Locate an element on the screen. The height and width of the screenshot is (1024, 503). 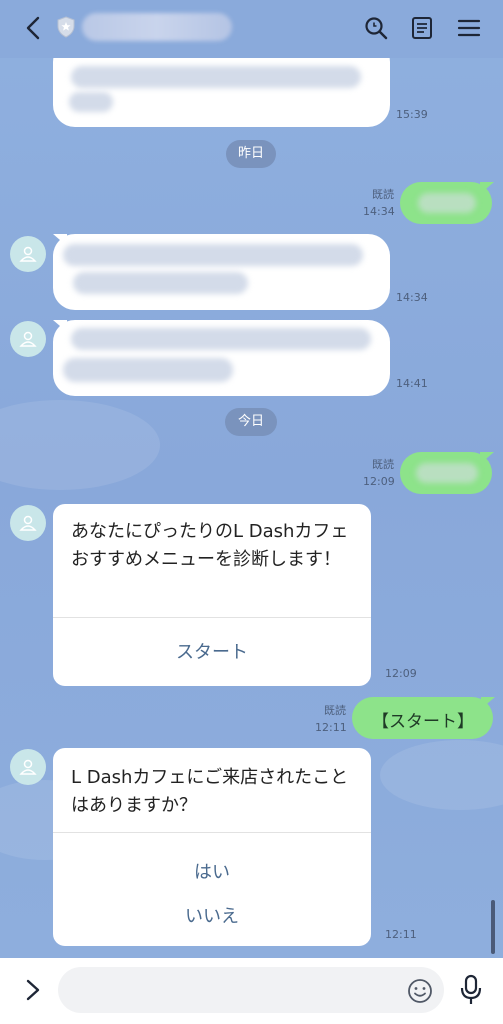
notes-button is located at coordinates (422, 28).